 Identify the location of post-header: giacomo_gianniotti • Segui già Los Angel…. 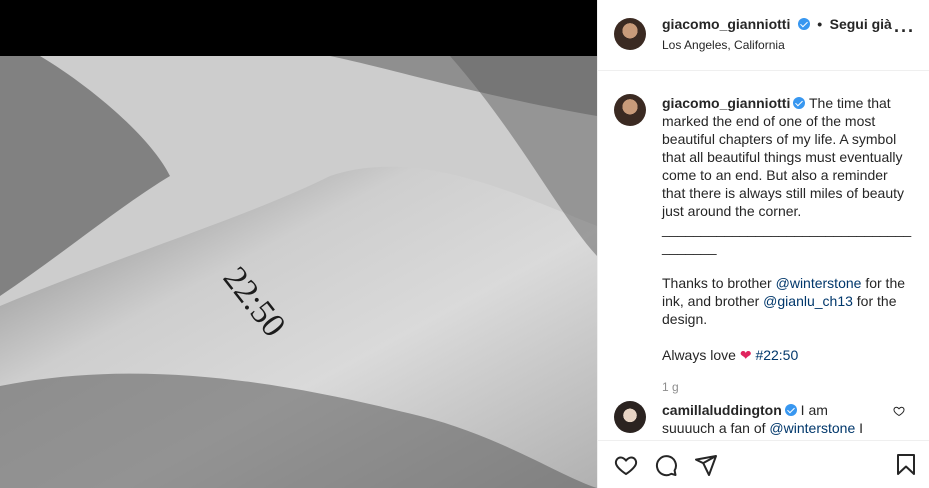
(763, 35).